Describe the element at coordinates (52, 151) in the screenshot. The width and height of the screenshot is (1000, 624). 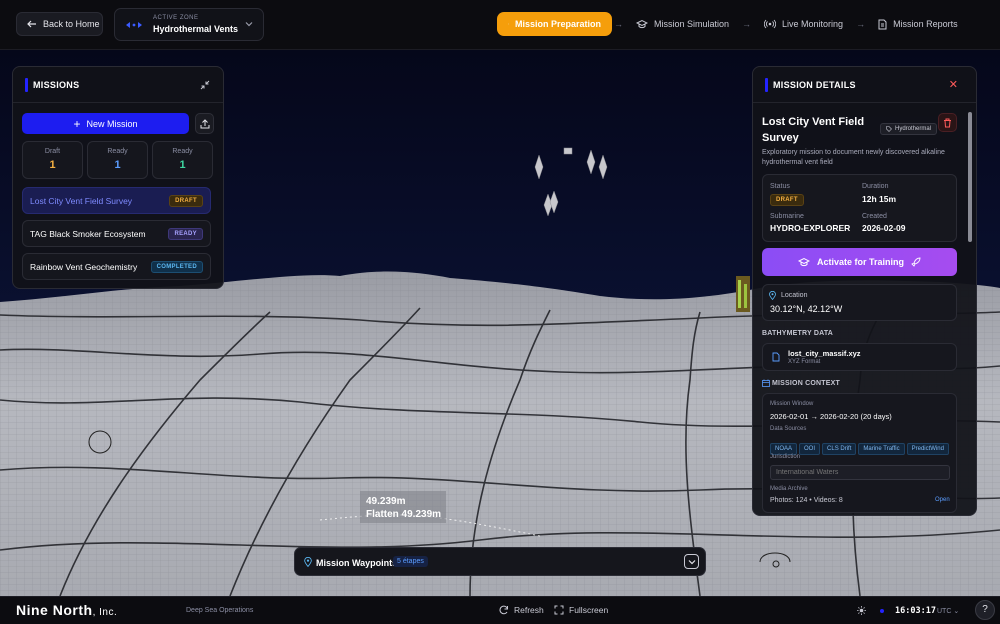
I see `stat-label: Draft` at that location.